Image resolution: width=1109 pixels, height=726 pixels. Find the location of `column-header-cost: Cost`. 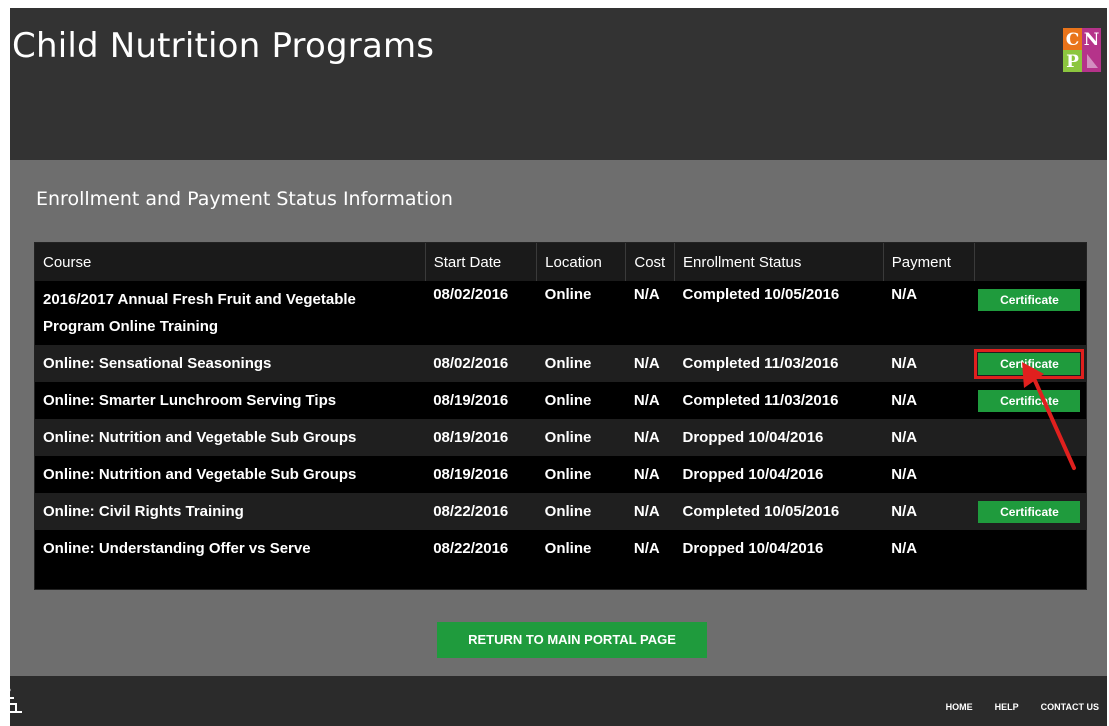

column-header-cost: Cost is located at coordinates (650, 262).